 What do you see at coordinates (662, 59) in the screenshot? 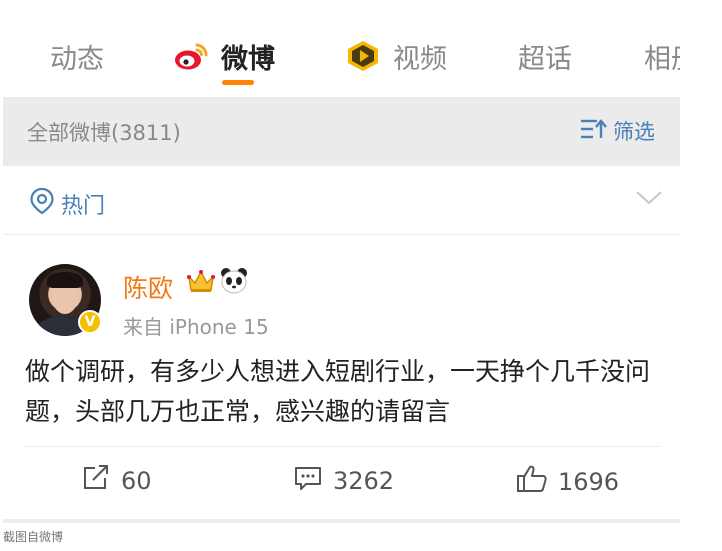
I see `tab-label: 相册` at bounding box center [662, 59].